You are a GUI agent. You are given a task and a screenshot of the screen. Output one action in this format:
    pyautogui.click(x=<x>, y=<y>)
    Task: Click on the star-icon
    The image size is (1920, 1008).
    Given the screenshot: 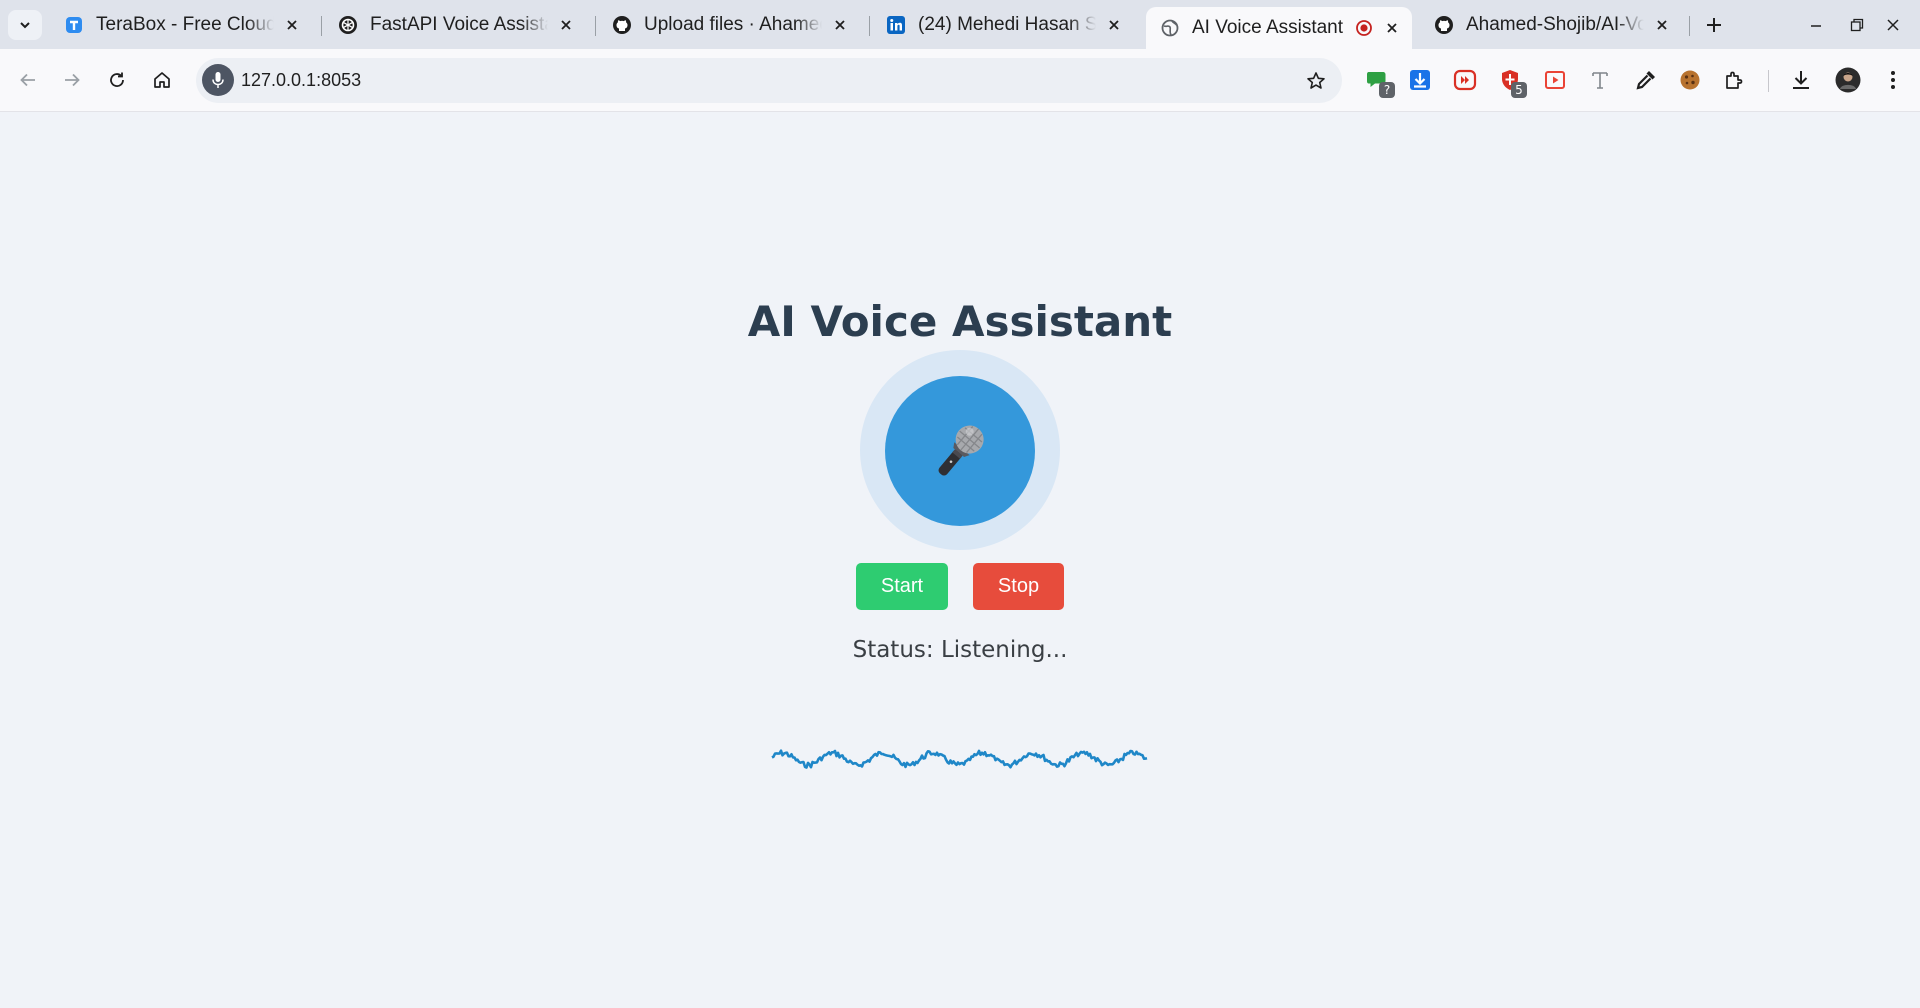 What is the action you would take?
    pyautogui.click(x=1316, y=80)
    